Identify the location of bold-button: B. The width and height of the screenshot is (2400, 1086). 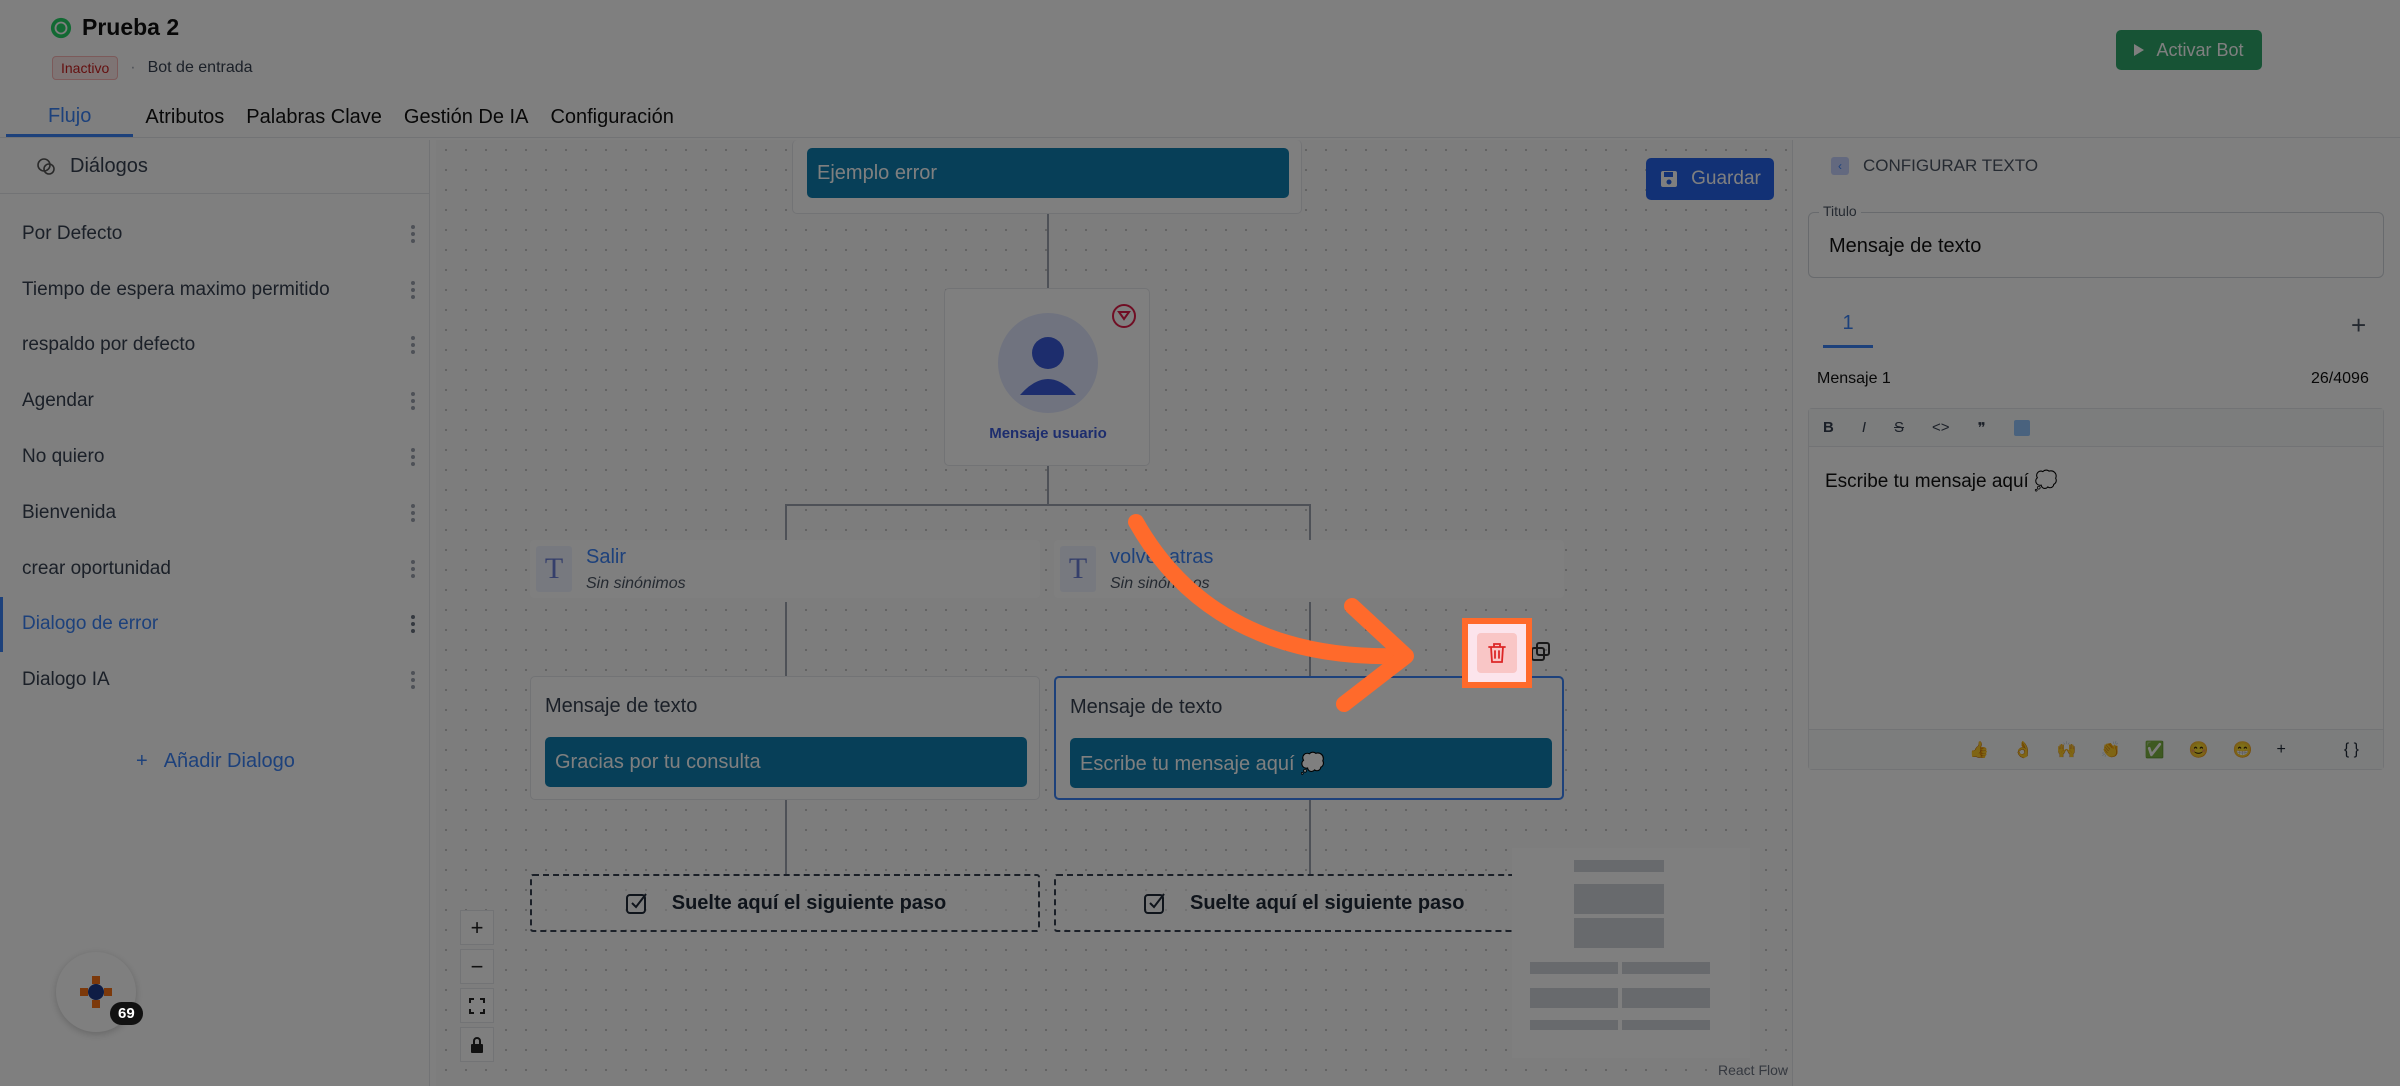
(1828, 427).